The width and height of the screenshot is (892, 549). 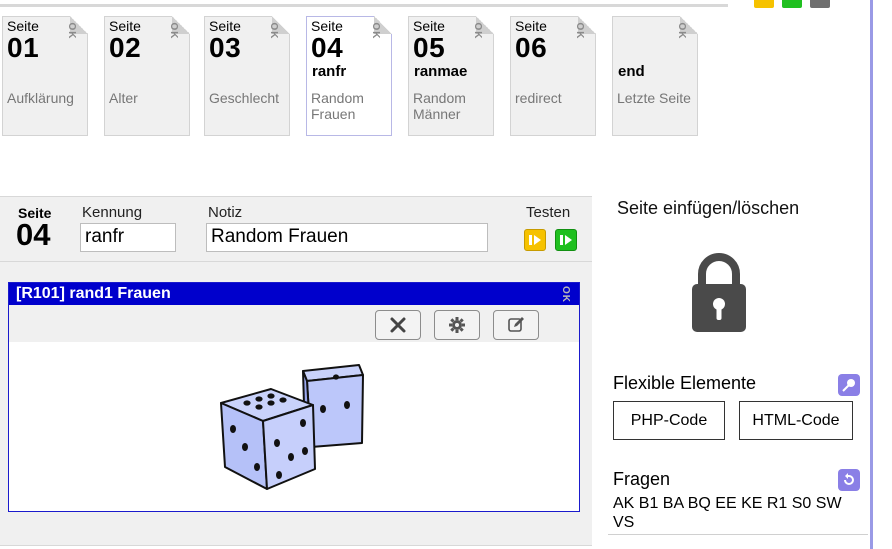 What do you see at coordinates (244, 98) in the screenshot?
I see `tab-title: Geschlecht` at bounding box center [244, 98].